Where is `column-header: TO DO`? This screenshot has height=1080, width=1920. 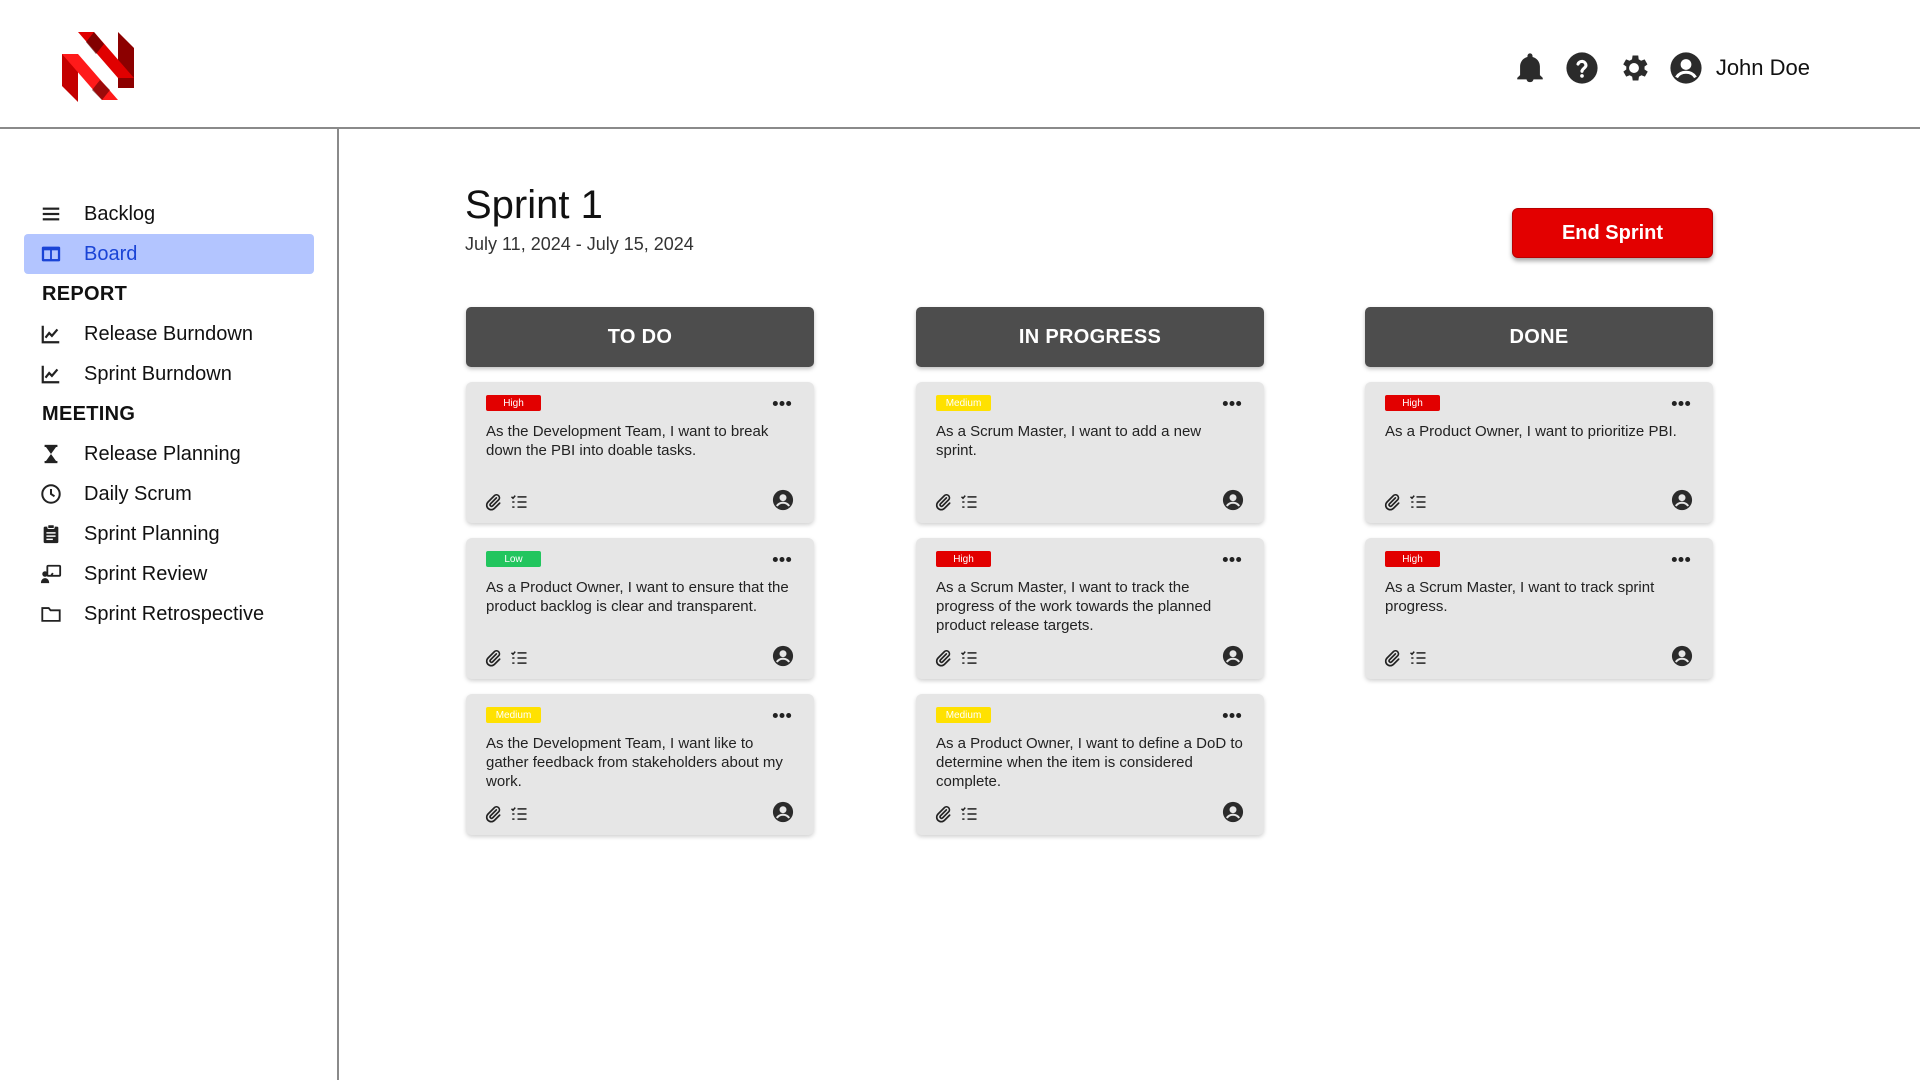
column-header: TO DO is located at coordinates (640, 337).